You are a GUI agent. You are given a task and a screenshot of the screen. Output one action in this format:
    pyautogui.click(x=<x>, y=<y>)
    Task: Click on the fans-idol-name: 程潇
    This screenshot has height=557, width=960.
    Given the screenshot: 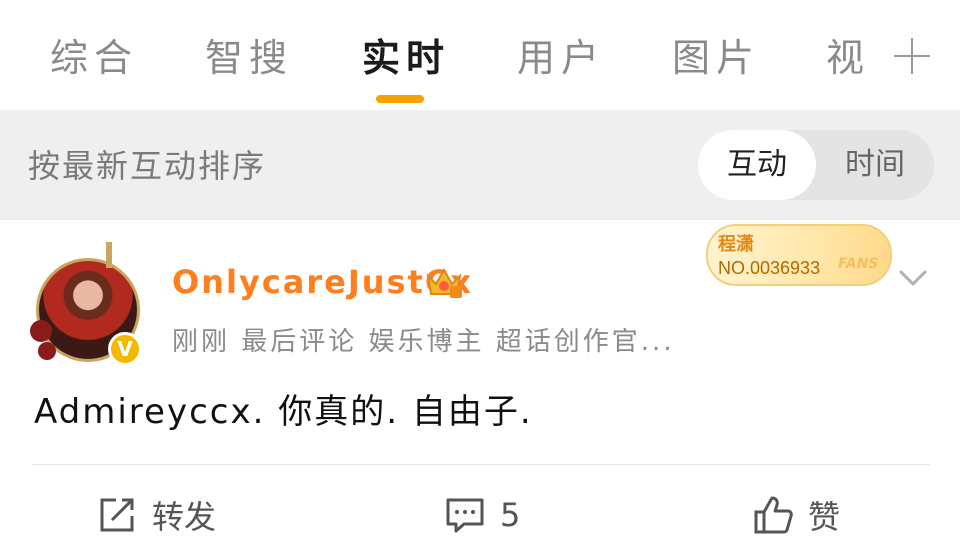 What is the action you would take?
    pyautogui.click(x=736, y=244)
    